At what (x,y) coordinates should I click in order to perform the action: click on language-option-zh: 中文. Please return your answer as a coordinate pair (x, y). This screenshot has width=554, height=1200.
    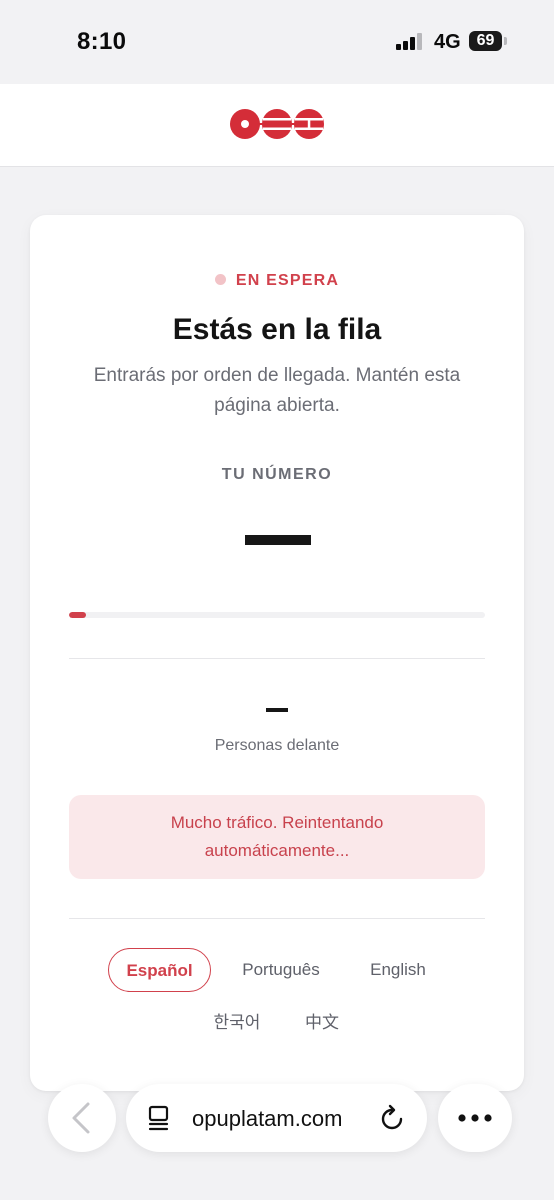
    Looking at the image, I should click on (322, 1023).